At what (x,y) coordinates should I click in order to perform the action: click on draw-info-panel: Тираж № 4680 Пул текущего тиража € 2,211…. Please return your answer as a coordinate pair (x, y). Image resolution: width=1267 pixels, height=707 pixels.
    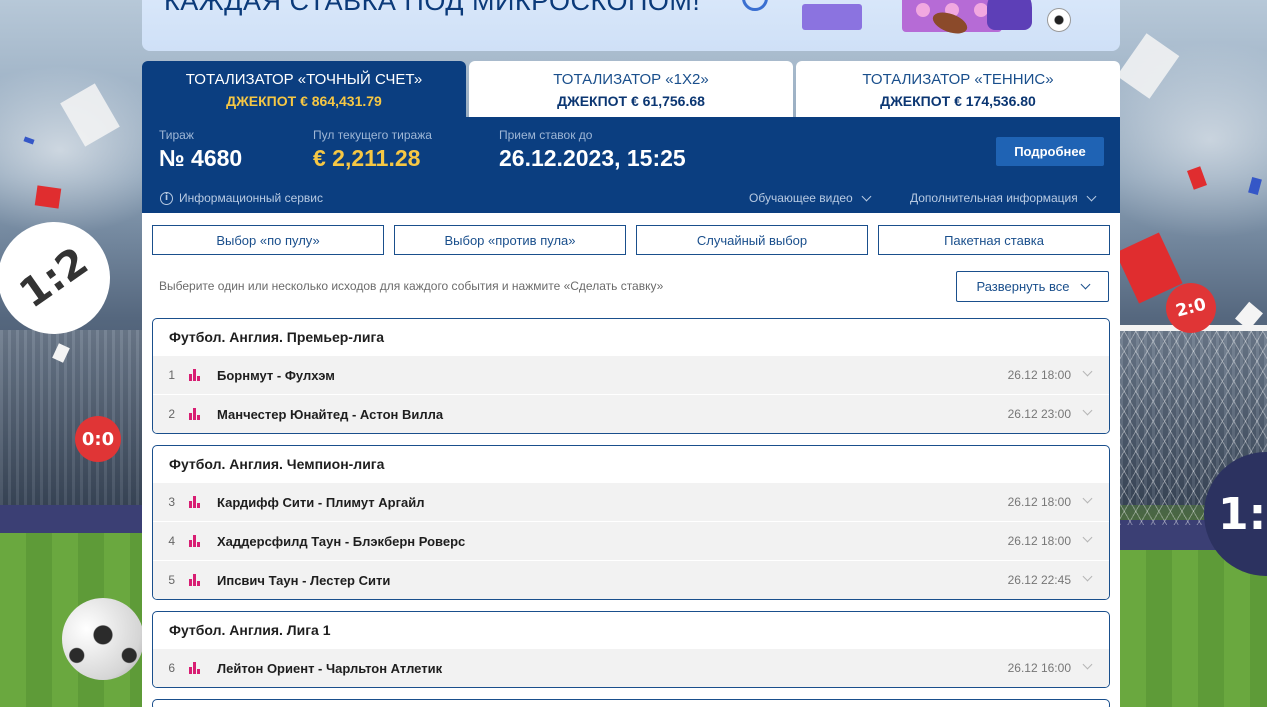
    Looking at the image, I should click on (631, 165).